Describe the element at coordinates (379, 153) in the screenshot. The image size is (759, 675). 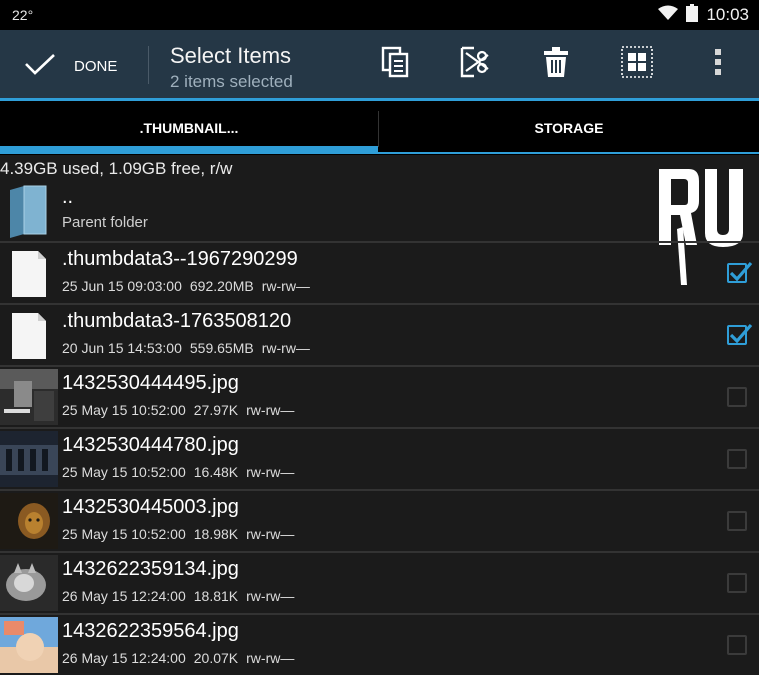
I see `tab-underline` at that location.